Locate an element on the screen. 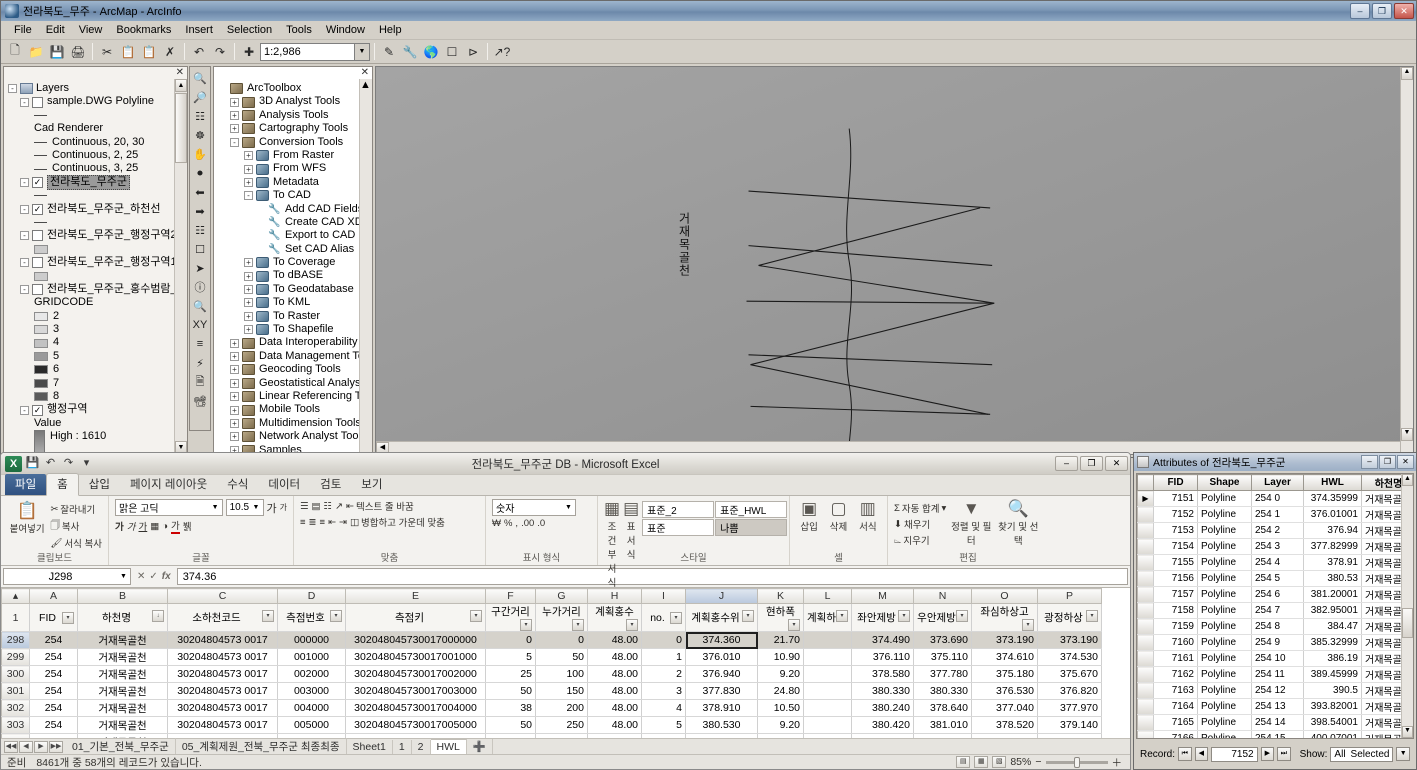  toolbox-item-20: + Data Management Tools is located at coordinates (295, 356).